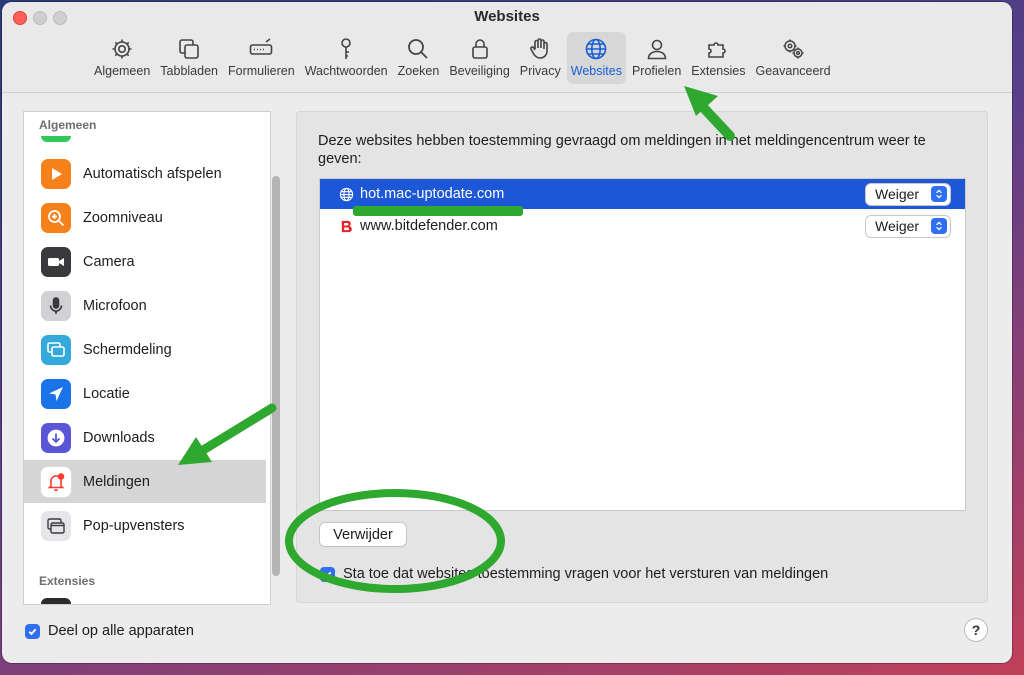  What do you see at coordinates (540, 49) in the screenshot?
I see `hand-icon` at bounding box center [540, 49].